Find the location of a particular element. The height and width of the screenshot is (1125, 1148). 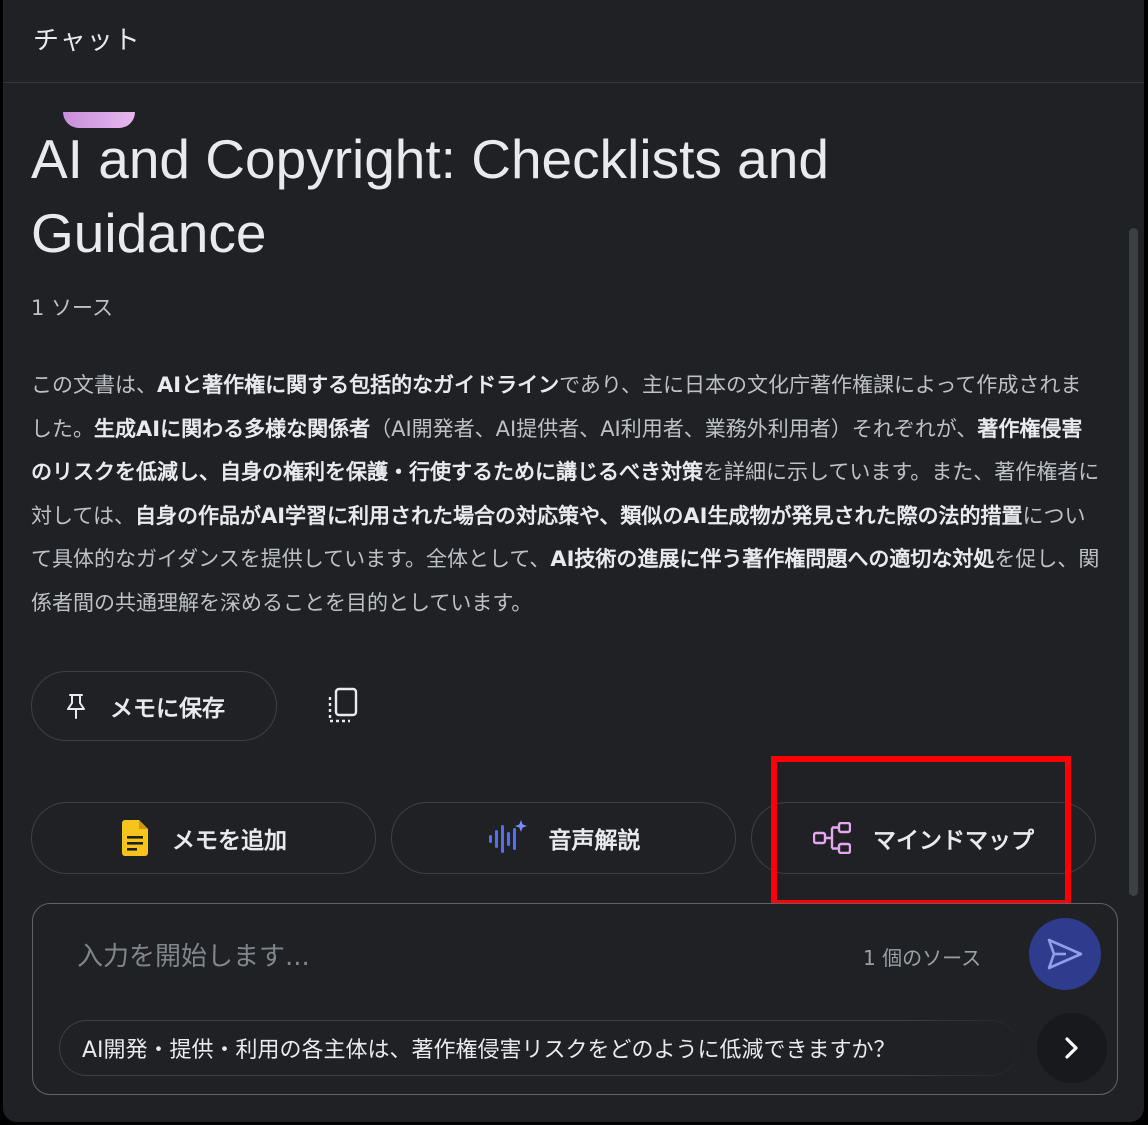

send-icon is located at coordinates (1065, 954).